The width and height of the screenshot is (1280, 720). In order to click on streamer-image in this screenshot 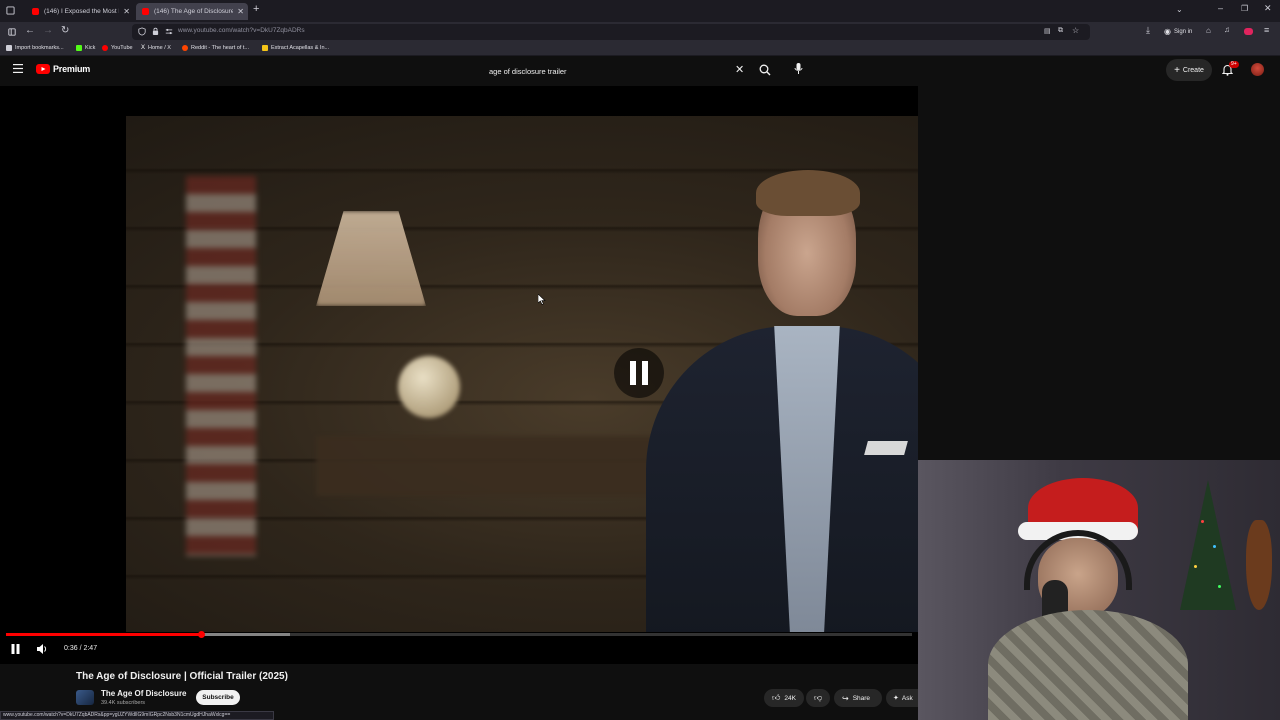, I will do `click(1088, 590)`.